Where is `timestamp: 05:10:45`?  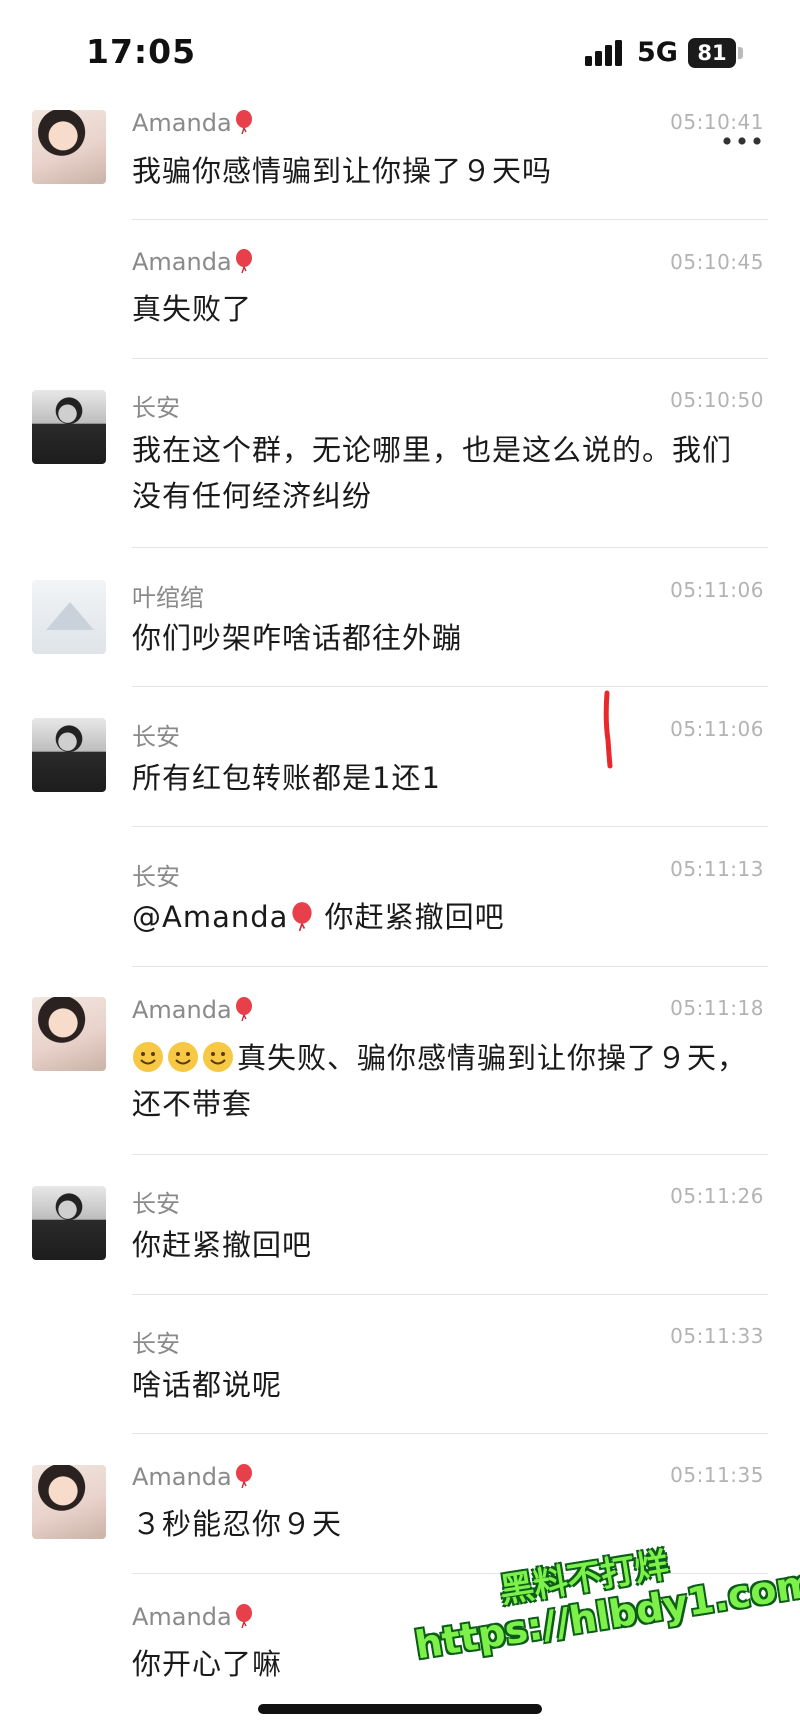
timestamp: 05:10:45 is located at coordinates (717, 262).